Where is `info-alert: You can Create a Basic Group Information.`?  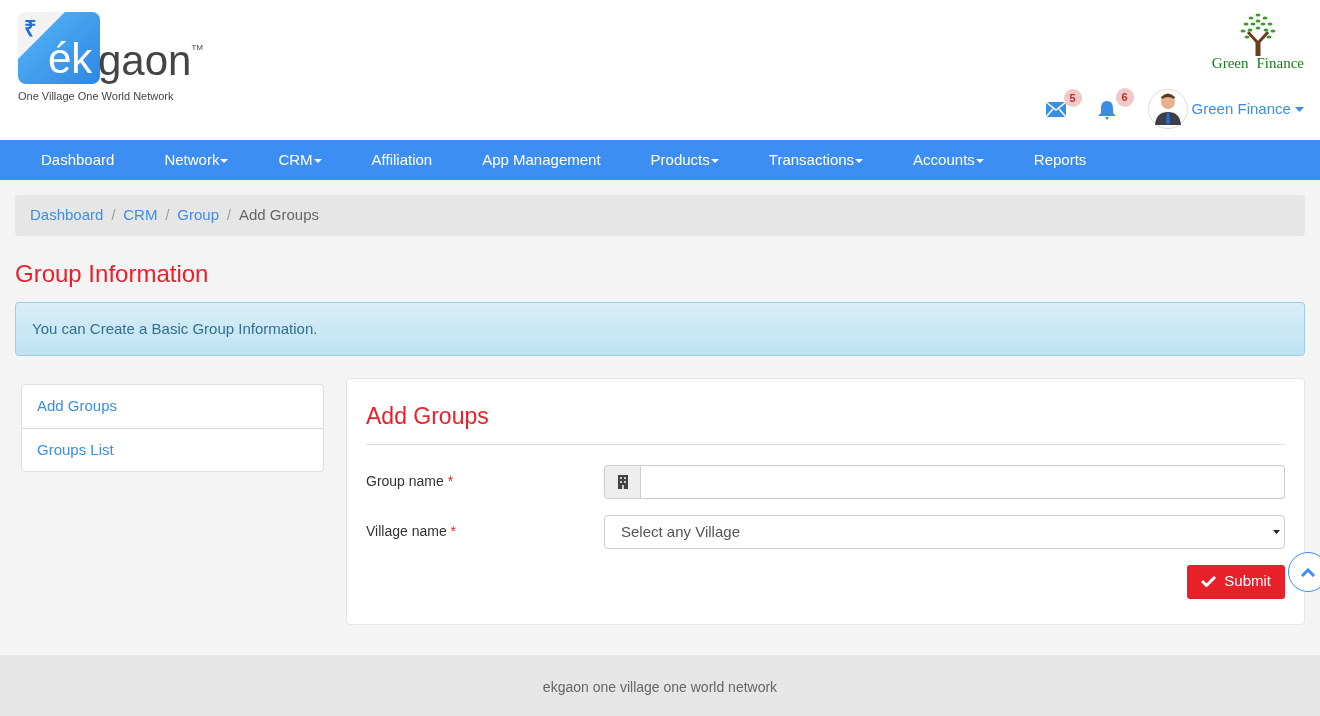
info-alert: You can Create a Basic Group Information. is located at coordinates (660, 328).